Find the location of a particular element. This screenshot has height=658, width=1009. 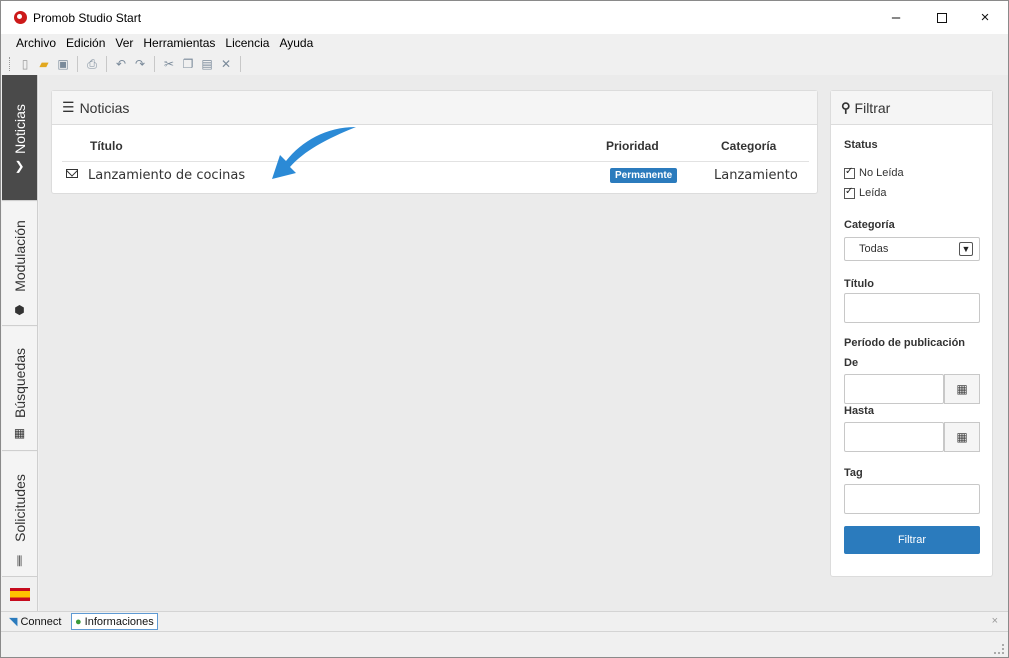

redo-icon: ↷ is located at coordinates (140, 64).